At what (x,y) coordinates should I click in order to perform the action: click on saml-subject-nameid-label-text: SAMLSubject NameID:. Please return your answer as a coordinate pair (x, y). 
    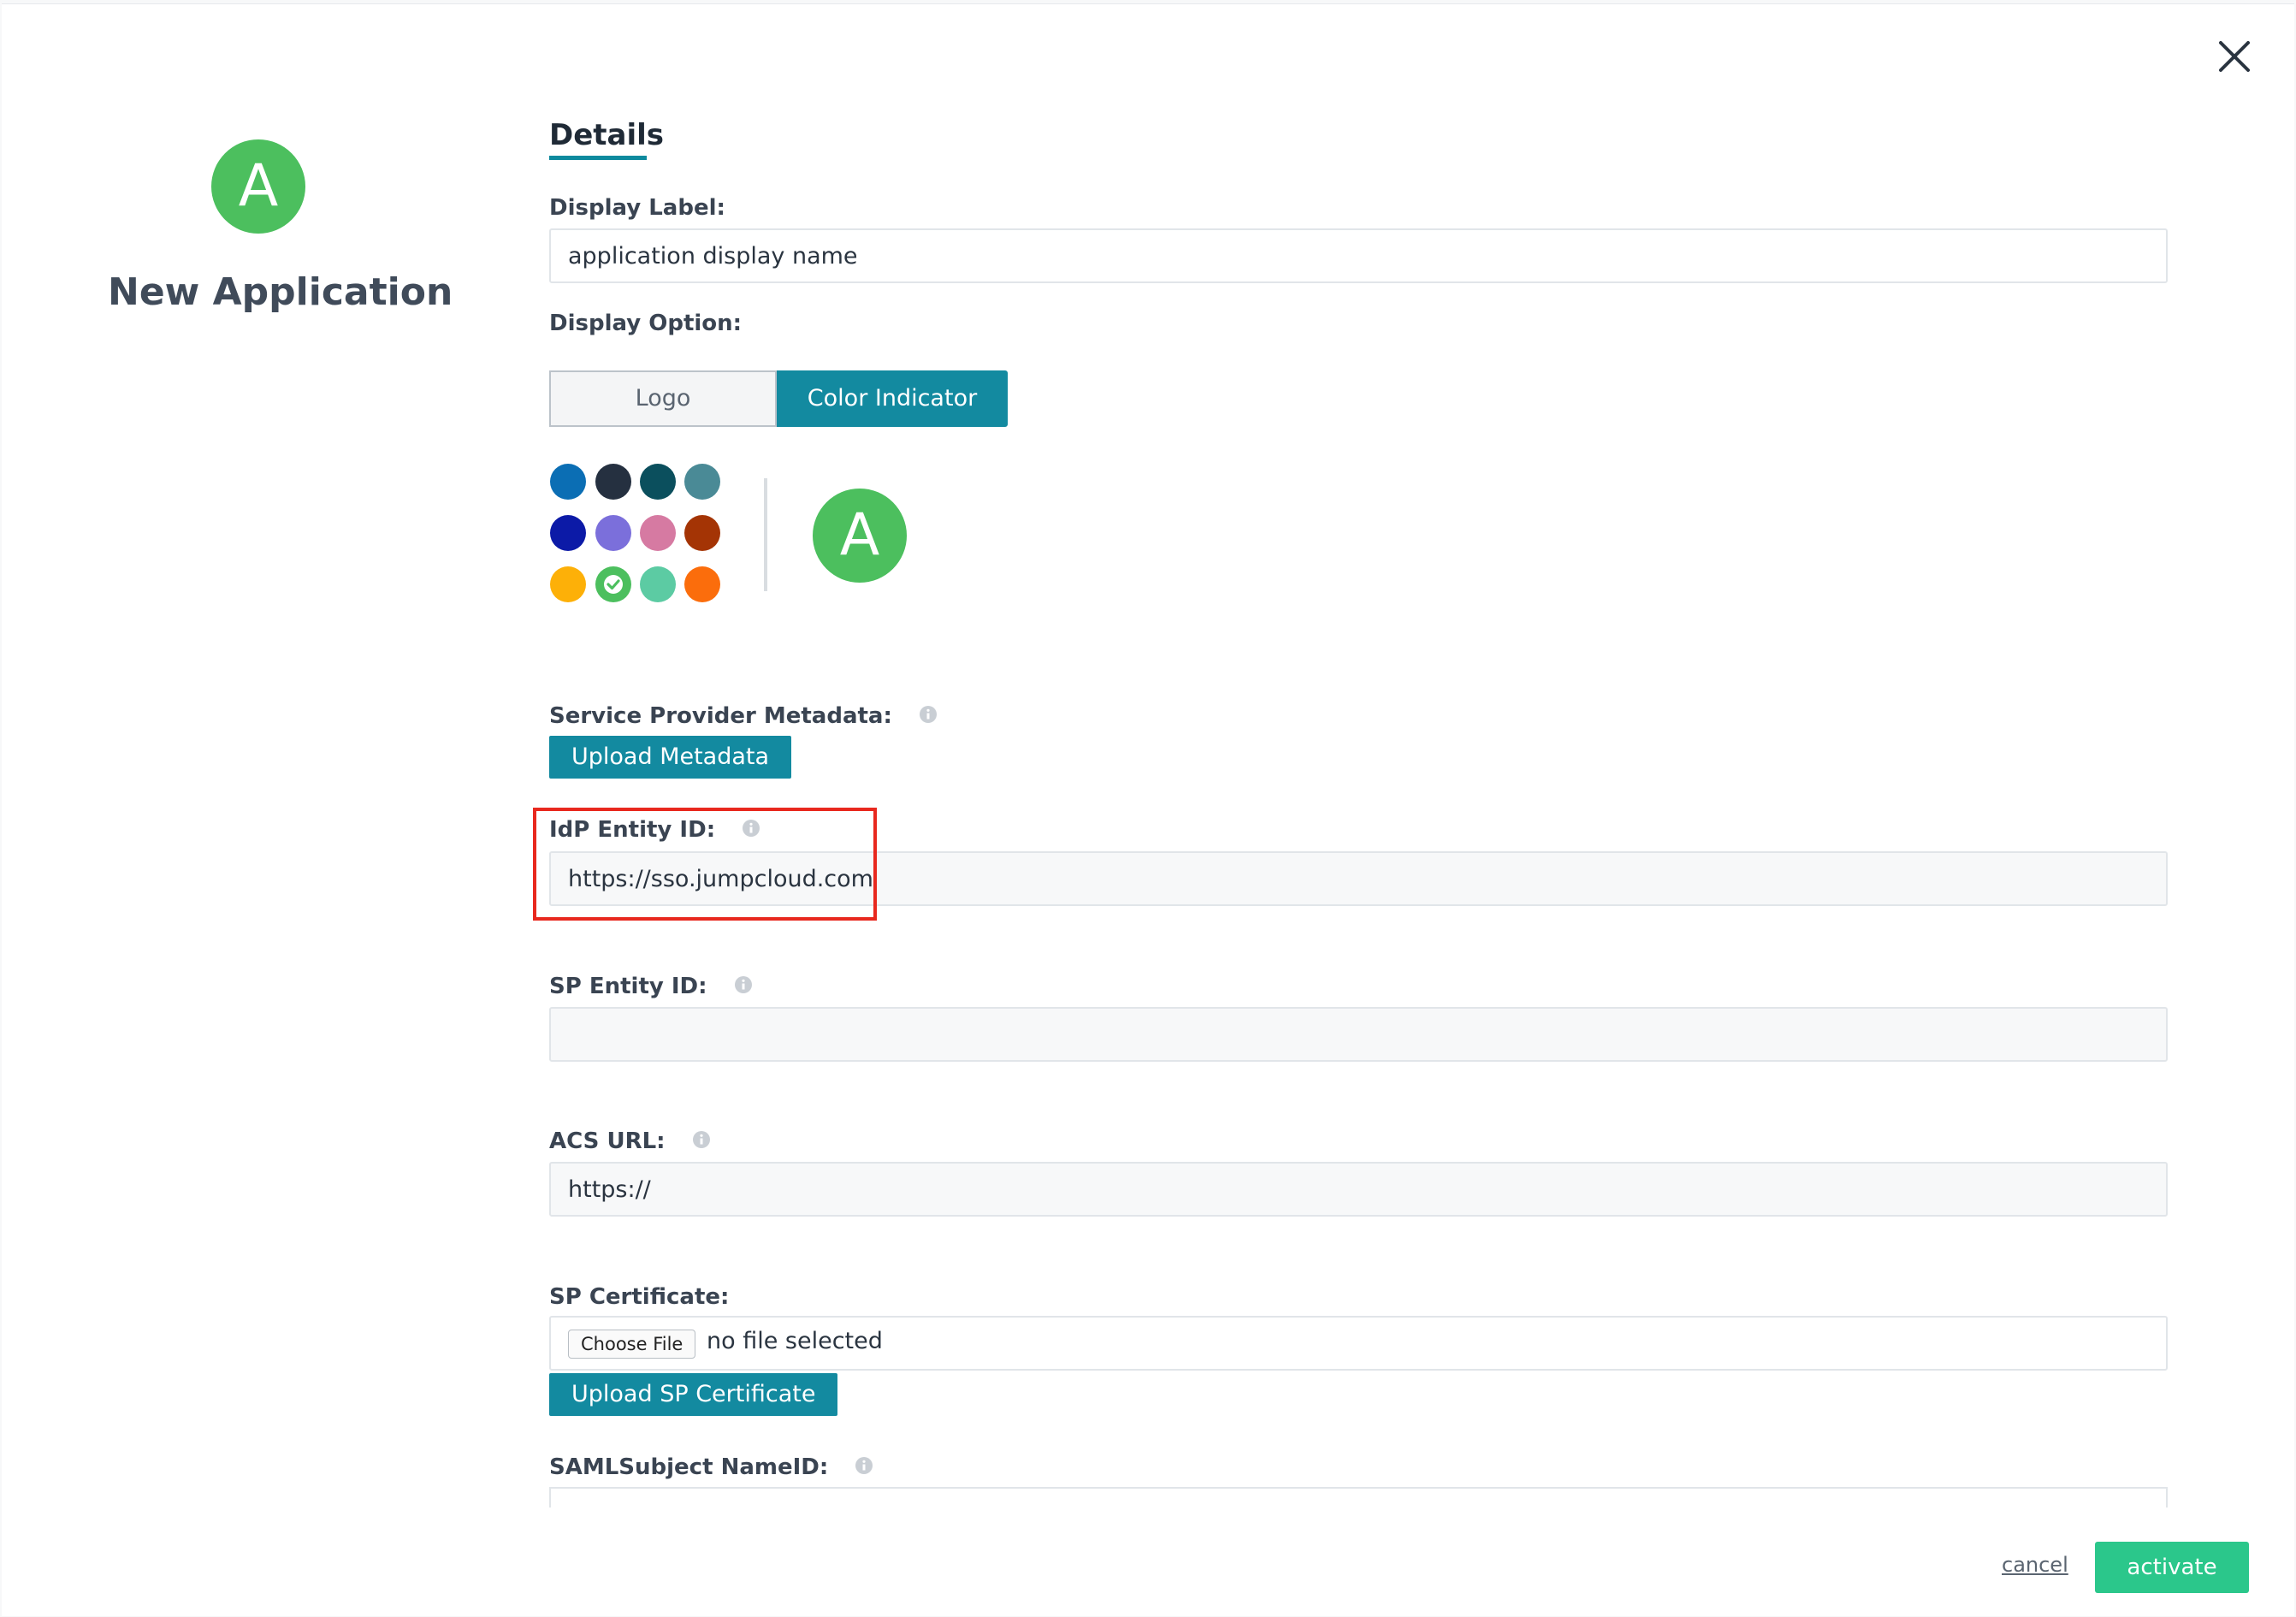
    Looking at the image, I should click on (689, 1467).